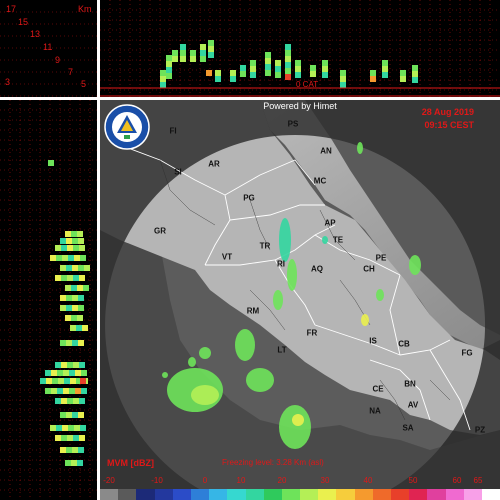  Describe the element at coordinates (449, 125) in the screenshot. I see `time-label: 09:15 CEST` at that location.